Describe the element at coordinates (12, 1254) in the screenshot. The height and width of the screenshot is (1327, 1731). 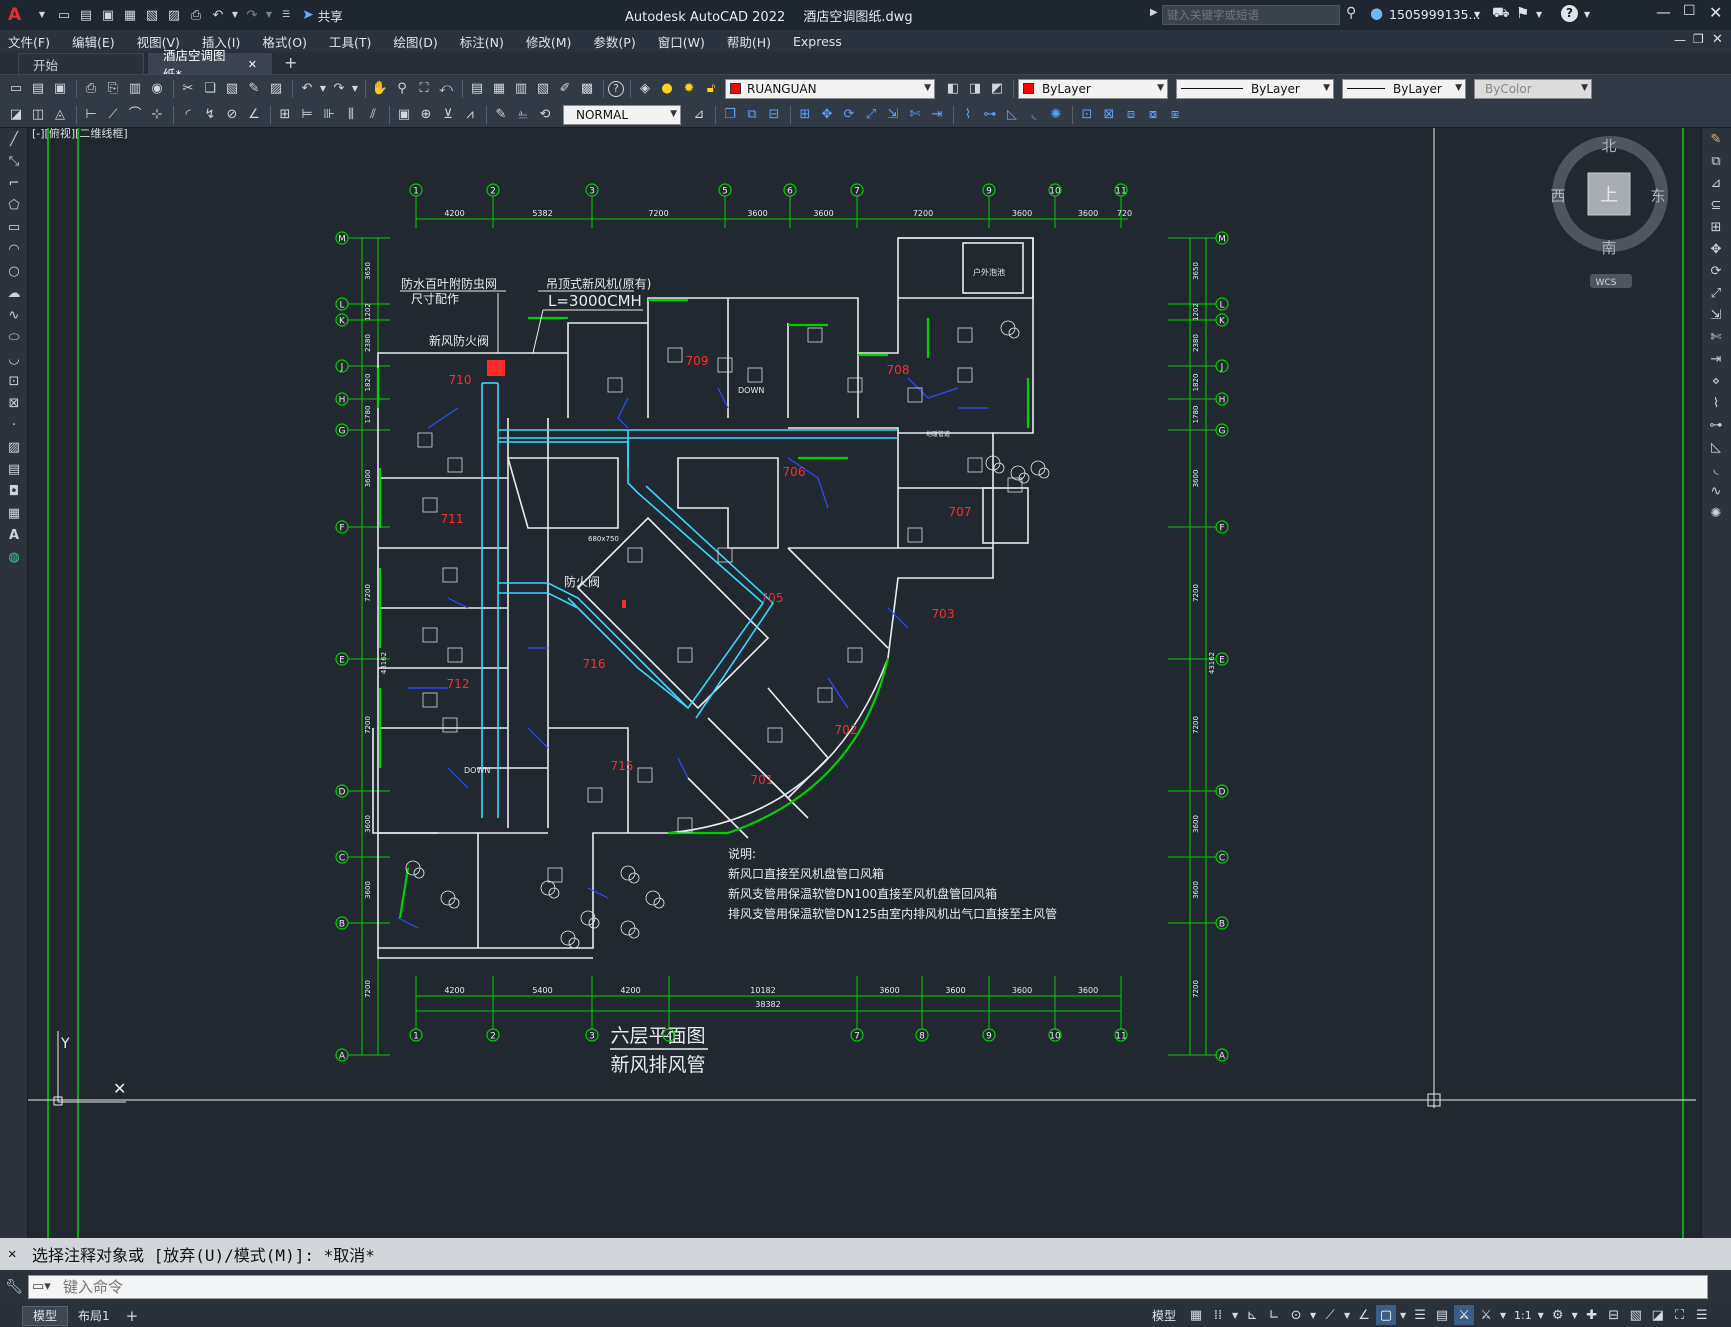
I see `command-close-icon: ✕` at that location.